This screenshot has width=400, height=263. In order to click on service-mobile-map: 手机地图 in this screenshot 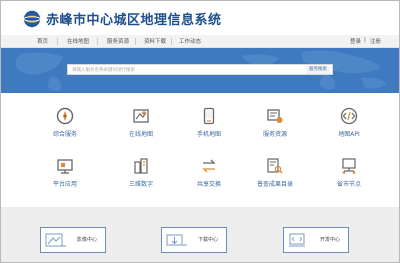, I will do `click(209, 128)`.